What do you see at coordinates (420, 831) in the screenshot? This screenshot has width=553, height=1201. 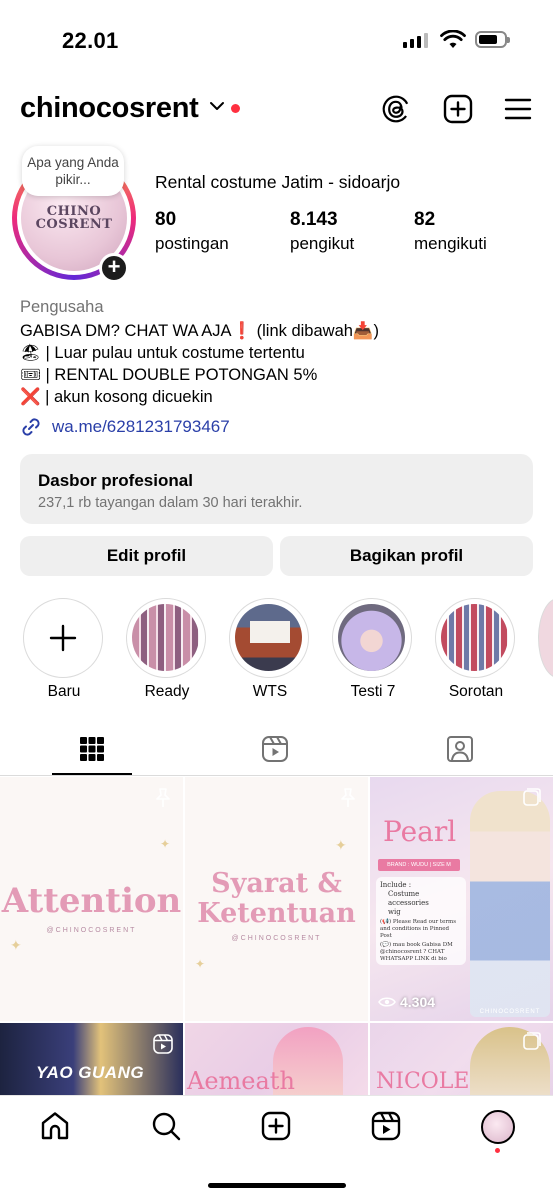 I see `tile-title: Pearl` at bounding box center [420, 831].